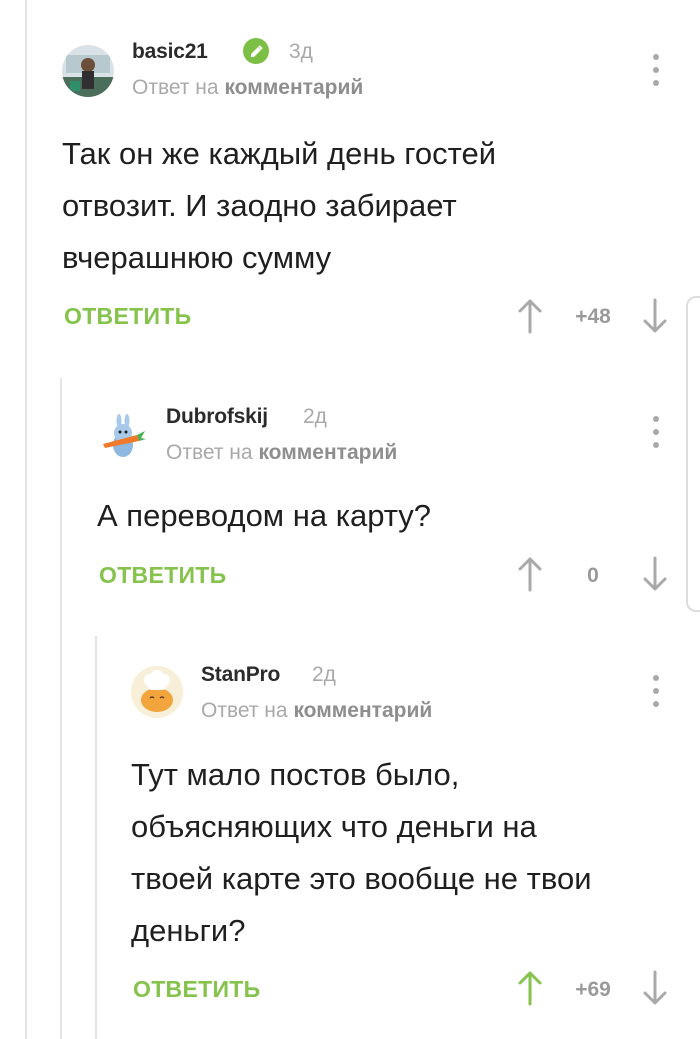 The height and width of the screenshot is (1039, 700). What do you see at coordinates (301, 51) in the screenshot?
I see `comment-time: 3д` at bounding box center [301, 51].